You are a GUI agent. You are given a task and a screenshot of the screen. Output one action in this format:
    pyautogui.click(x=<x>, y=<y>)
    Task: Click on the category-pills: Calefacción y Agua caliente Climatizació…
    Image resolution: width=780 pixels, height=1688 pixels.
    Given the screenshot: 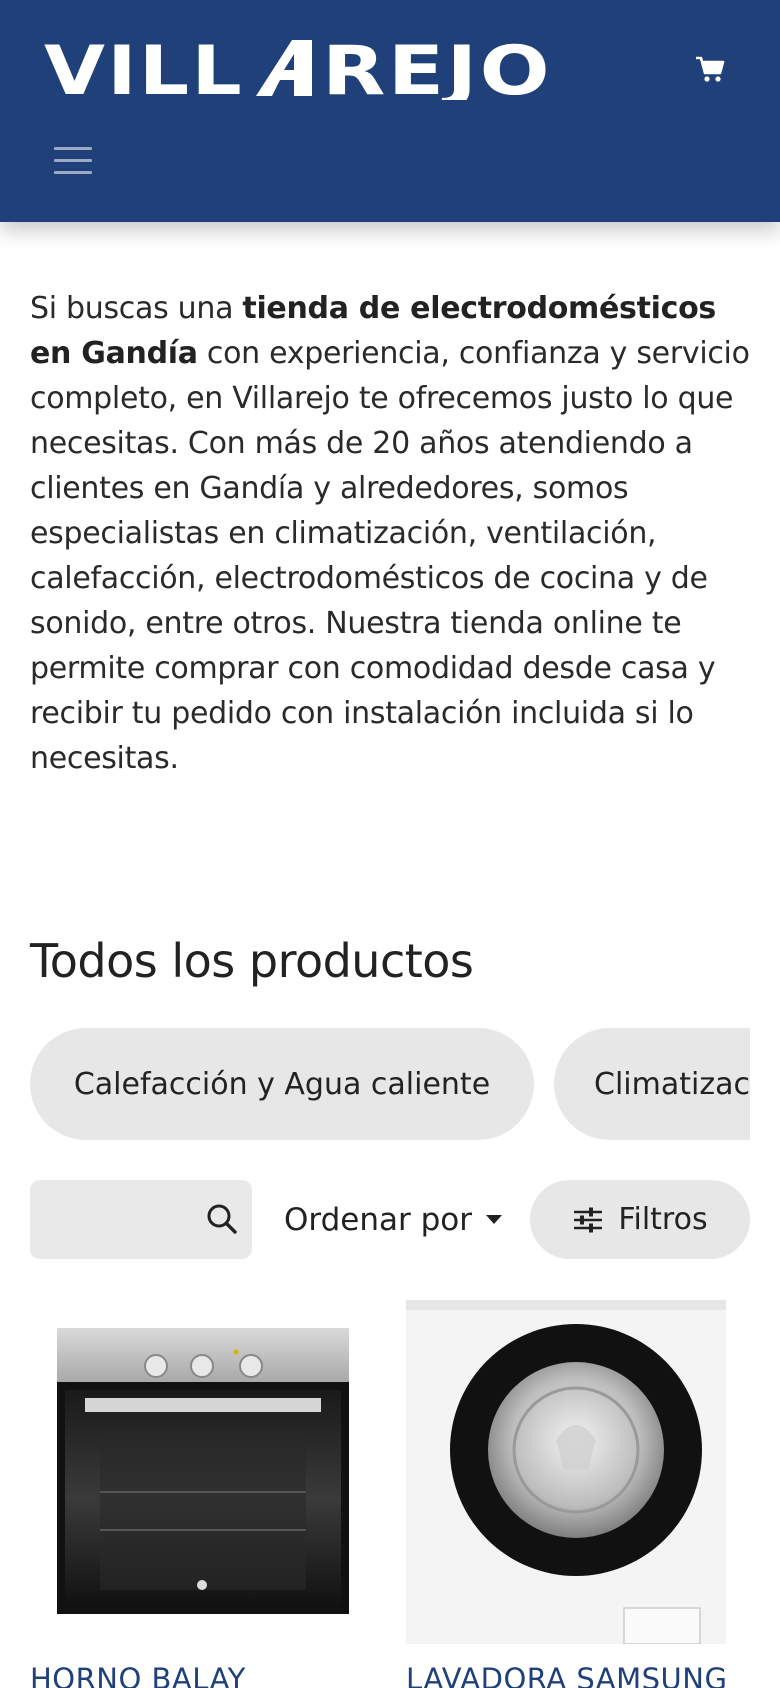 What is the action you would take?
    pyautogui.click(x=390, y=1084)
    